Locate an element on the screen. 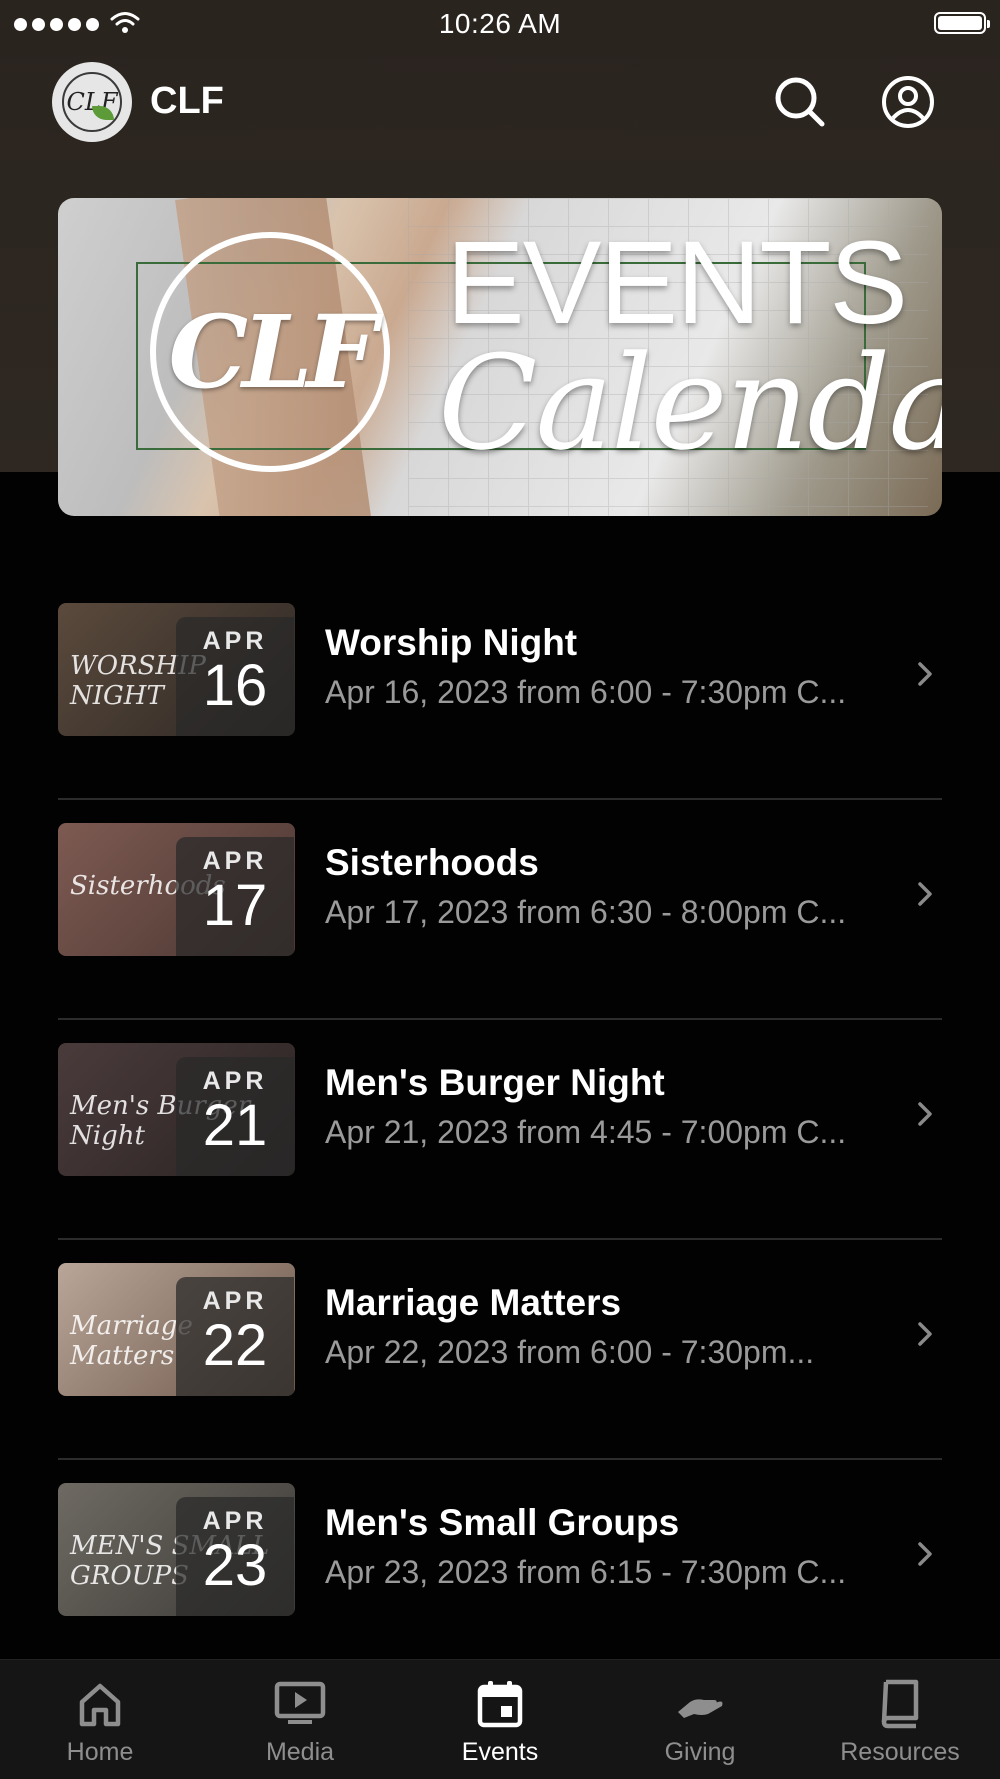 The height and width of the screenshot is (1779, 1000). badge-day: 21 is located at coordinates (235, 1125).